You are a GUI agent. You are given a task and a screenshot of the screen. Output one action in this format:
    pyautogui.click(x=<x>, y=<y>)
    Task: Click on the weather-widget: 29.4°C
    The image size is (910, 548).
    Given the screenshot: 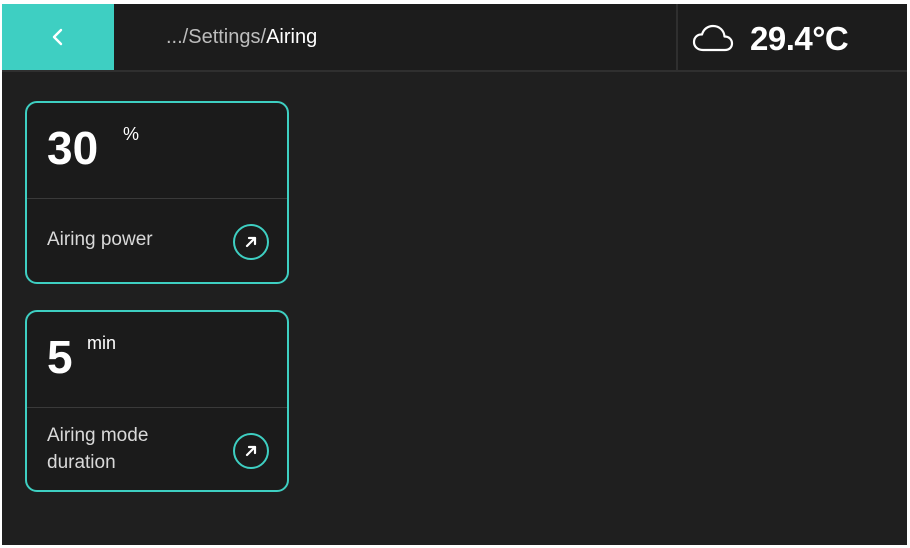 What is the action you would take?
    pyautogui.click(x=791, y=37)
    